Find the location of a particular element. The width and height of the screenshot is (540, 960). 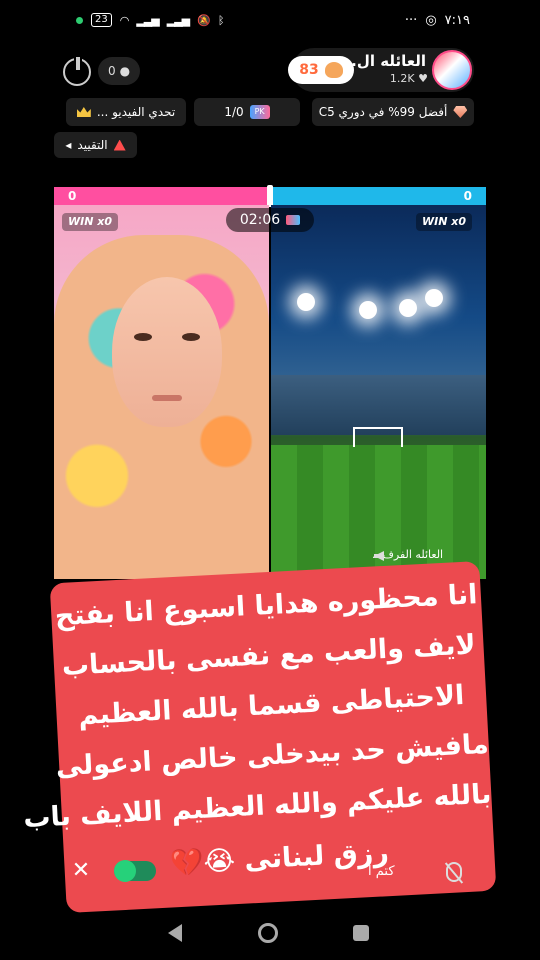

pk-count-chip: PK 1/0 is located at coordinates (247, 112).